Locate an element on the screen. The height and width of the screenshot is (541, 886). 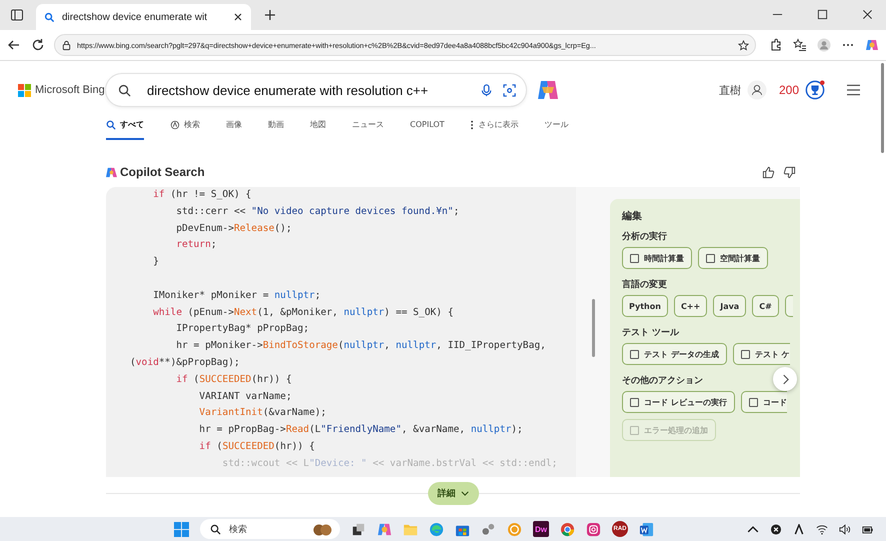
code-line: VARIANT varName; is located at coordinates (245, 397).